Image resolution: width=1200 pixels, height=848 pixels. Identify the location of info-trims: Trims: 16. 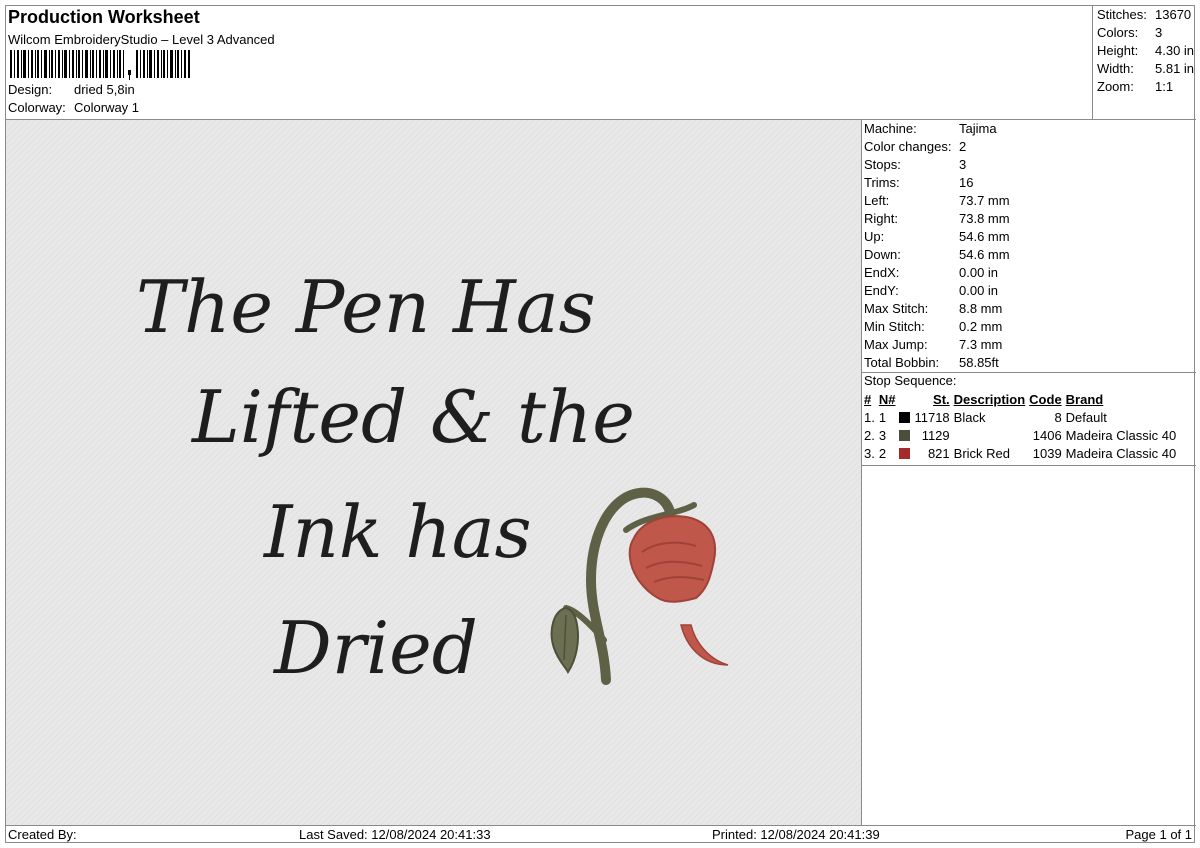
(919, 182).